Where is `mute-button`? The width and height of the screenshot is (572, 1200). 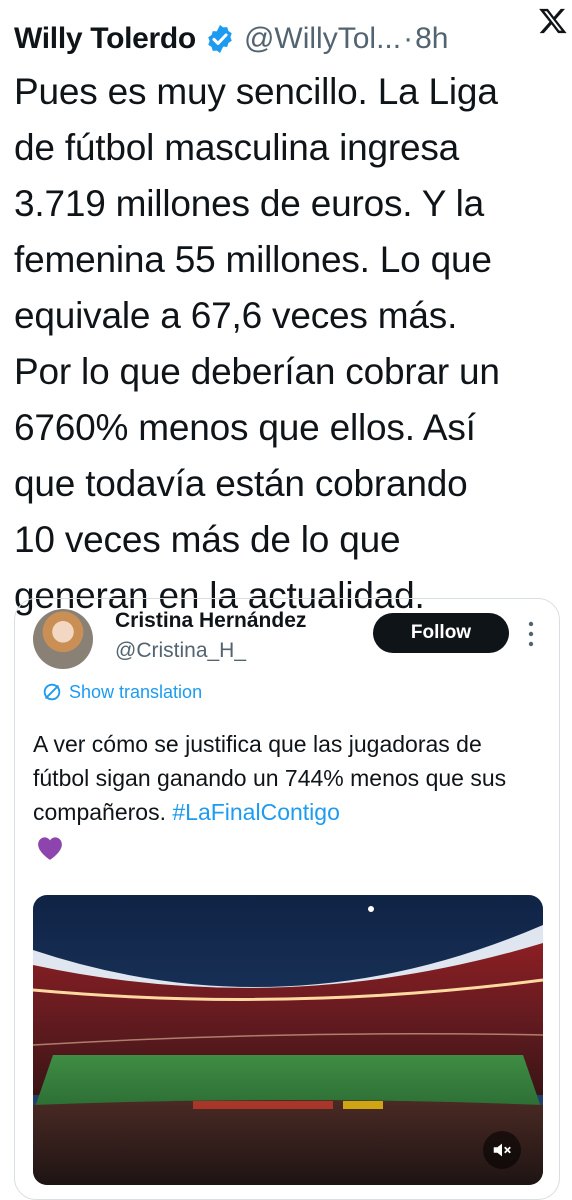 mute-button is located at coordinates (502, 1150).